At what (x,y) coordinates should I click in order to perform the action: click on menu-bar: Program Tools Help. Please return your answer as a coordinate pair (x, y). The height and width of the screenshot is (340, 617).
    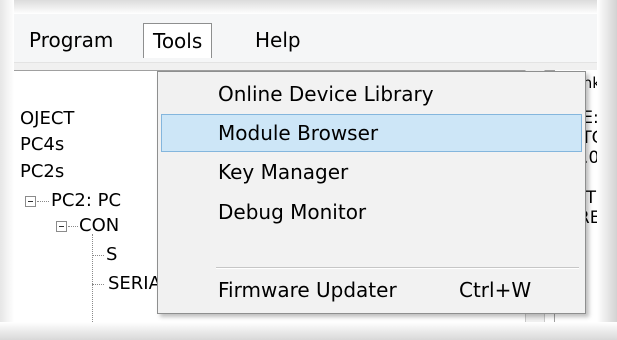
    Looking at the image, I should click on (305, 38).